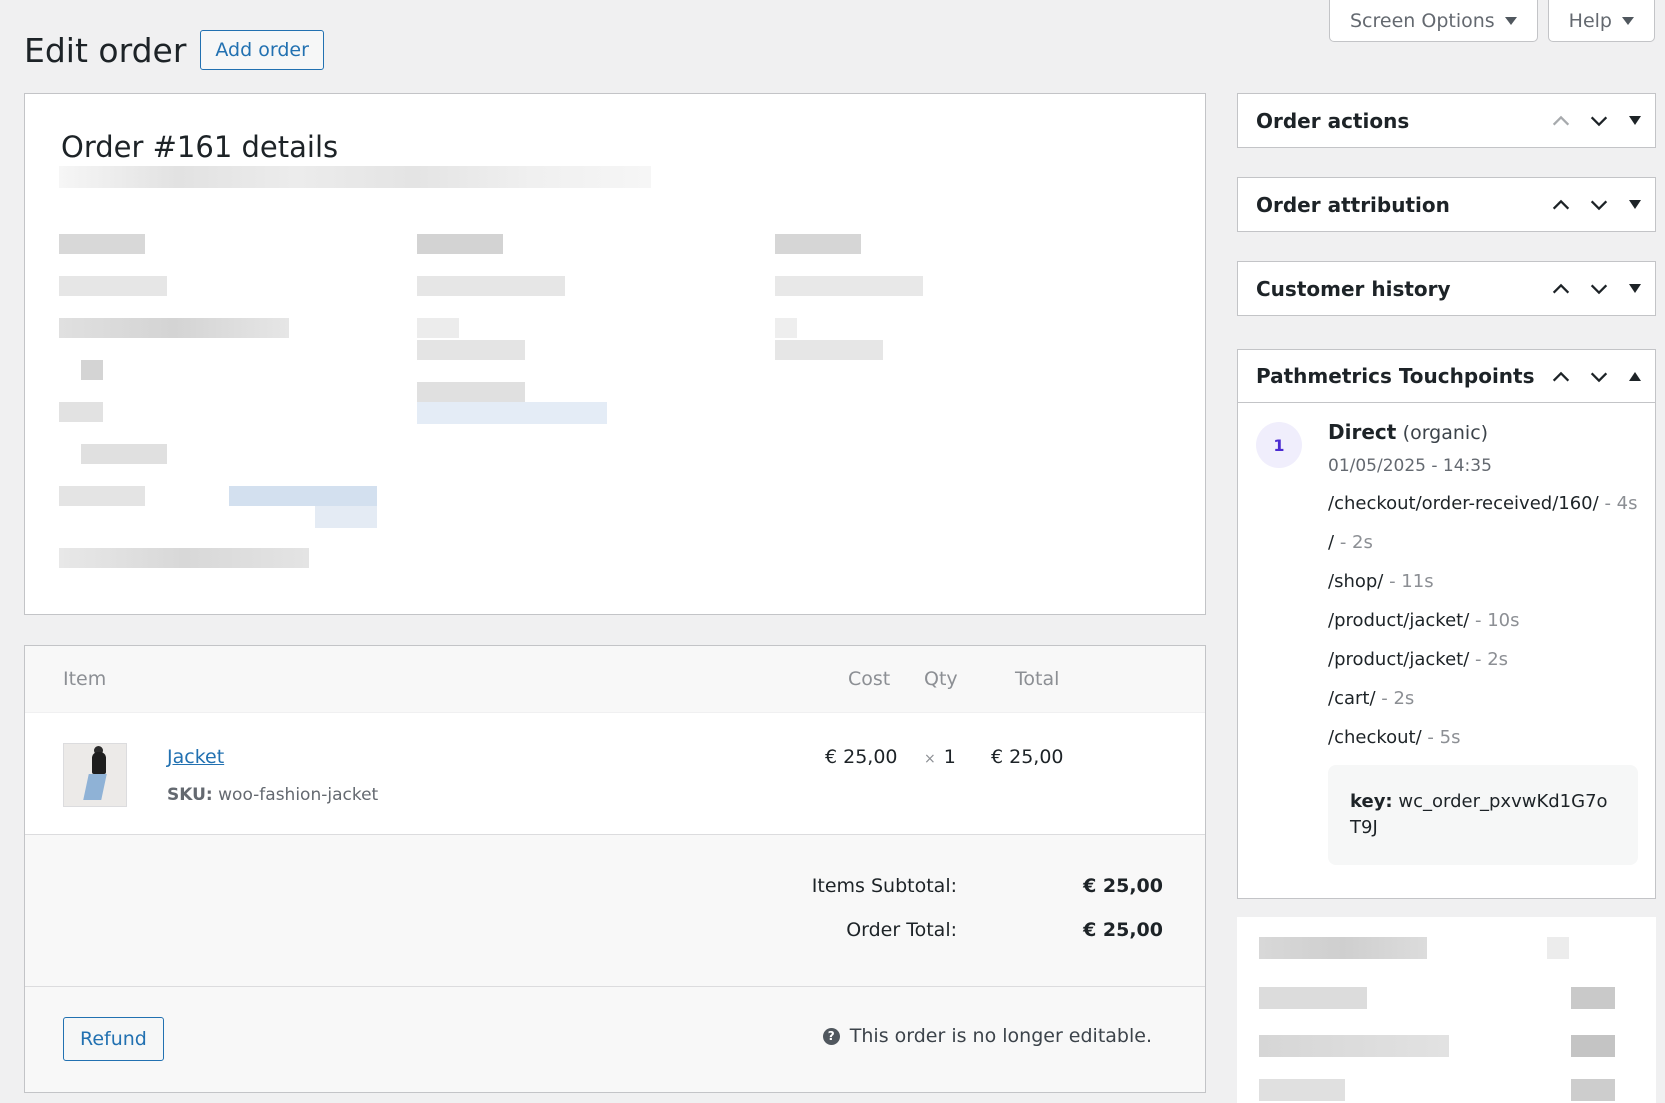 This screenshot has height=1103, width=1665. Describe the element at coordinates (1410, 466) in the screenshot. I see `touchpoint-datetime: 01/05/2025 - 14:35` at that location.